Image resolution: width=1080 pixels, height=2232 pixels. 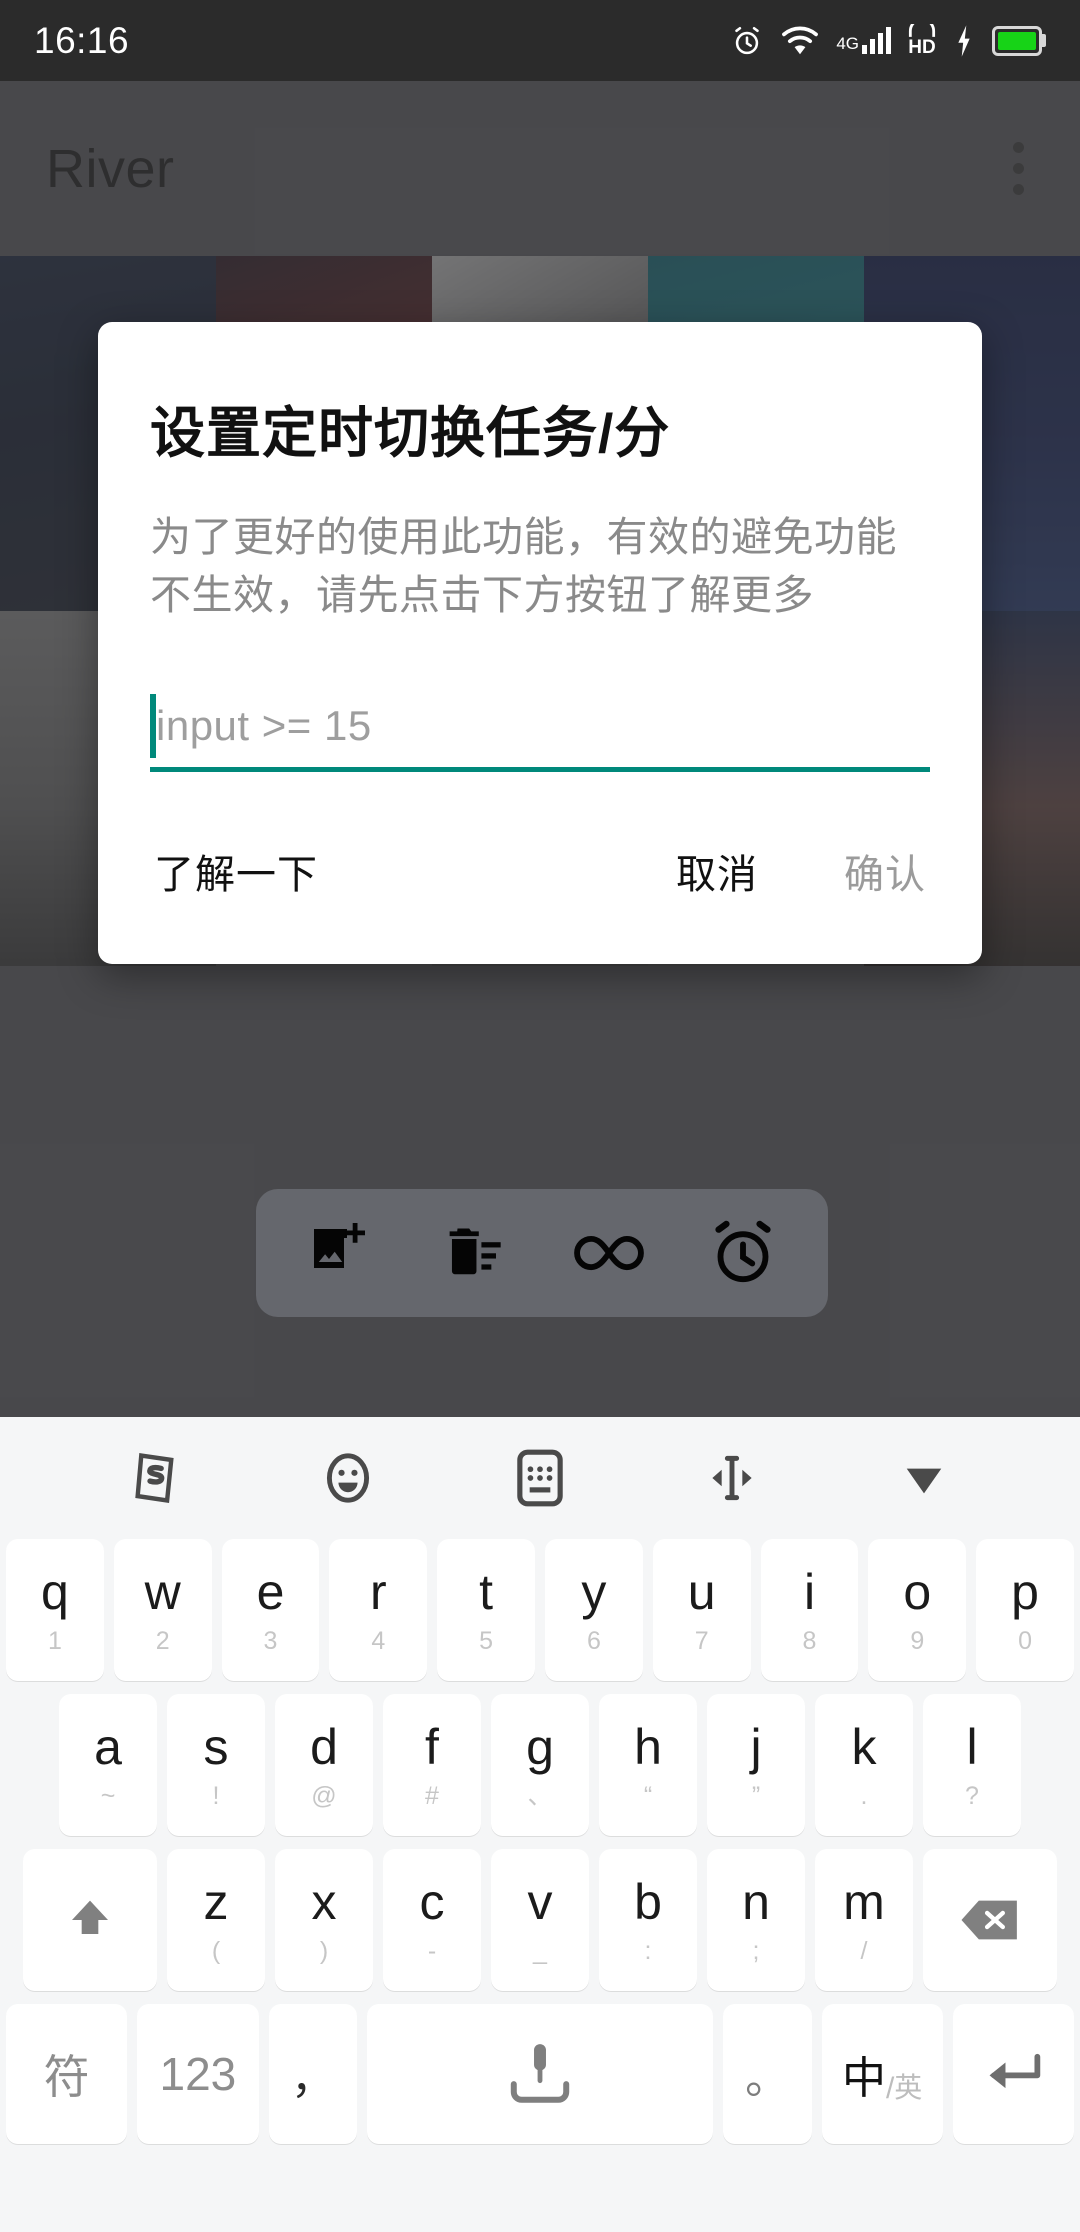 I want to click on period-key: 。, so click(x=767, y=2074).